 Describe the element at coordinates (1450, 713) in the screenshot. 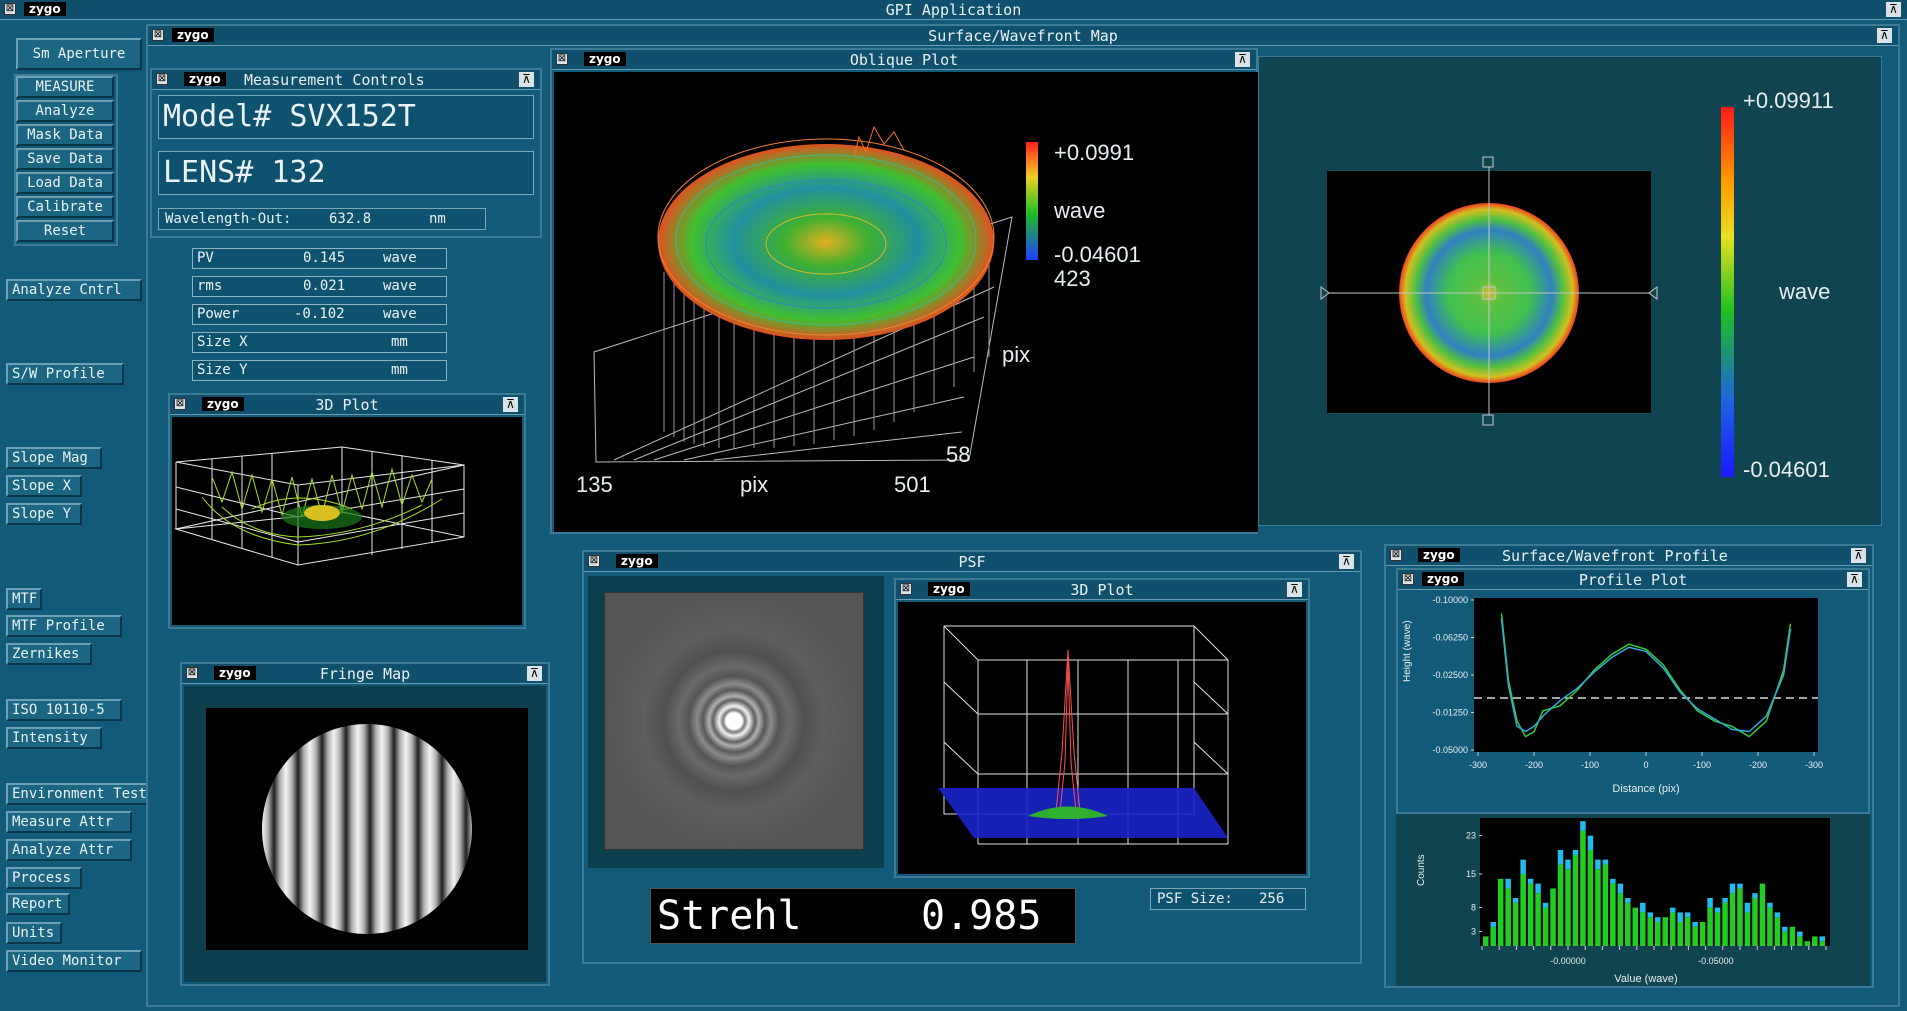

I see `profile-y-tick-label: -0.01250` at that location.